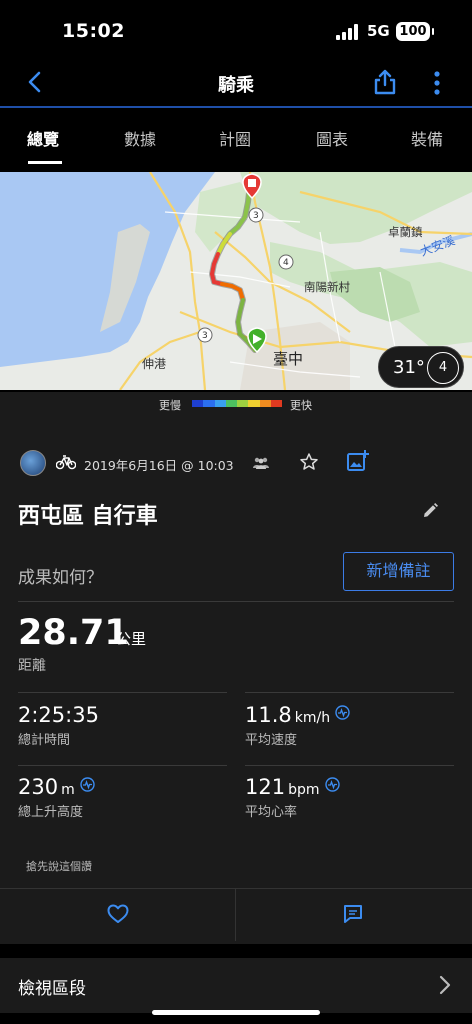 The width and height of the screenshot is (472, 1024). Describe the element at coordinates (44, 740) in the screenshot. I see `stat-label: 總計時間` at that location.